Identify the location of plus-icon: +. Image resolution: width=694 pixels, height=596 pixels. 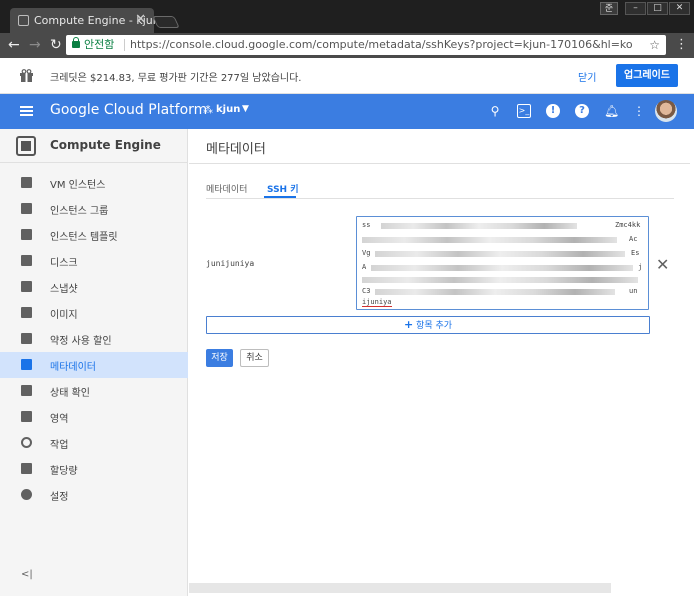
(408, 324).